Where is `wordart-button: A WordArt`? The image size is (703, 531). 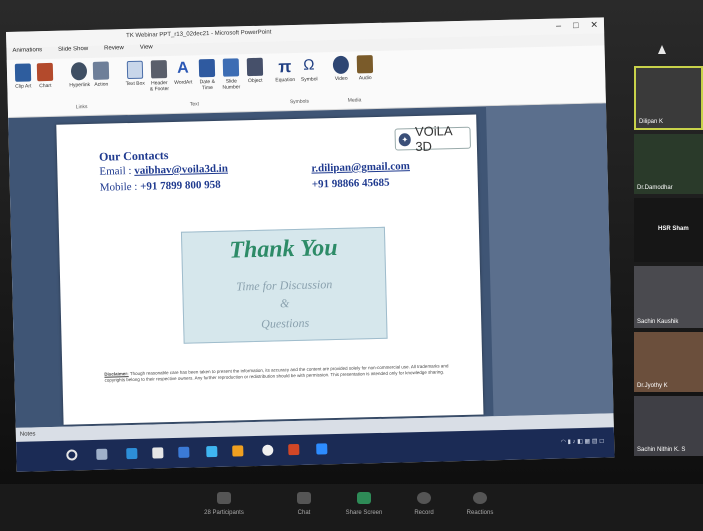
wordart-button: A WordArt is located at coordinates (183, 72).